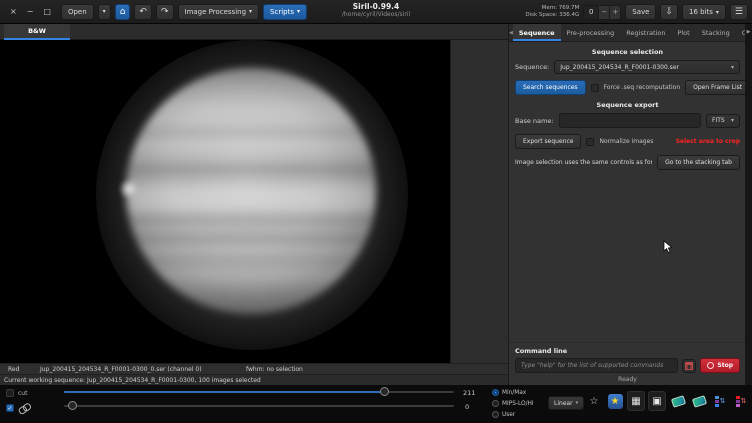 This screenshot has height=423, width=752. Describe the element at coordinates (23, 393) in the screenshot. I see `cut-label: cut` at that location.